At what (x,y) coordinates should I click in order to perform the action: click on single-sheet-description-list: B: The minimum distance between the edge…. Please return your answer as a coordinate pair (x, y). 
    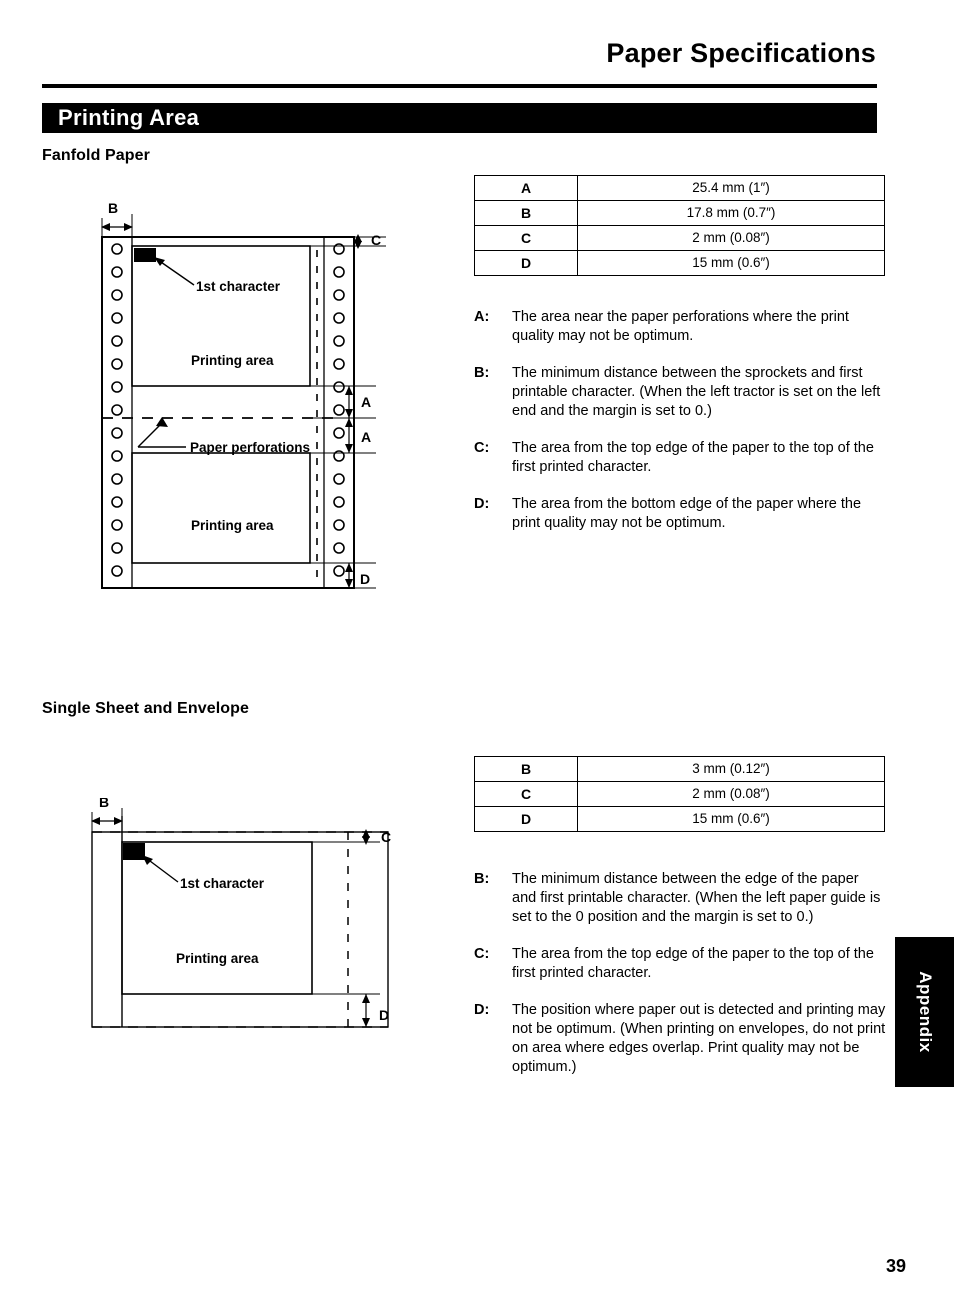
    Looking at the image, I should click on (680, 982).